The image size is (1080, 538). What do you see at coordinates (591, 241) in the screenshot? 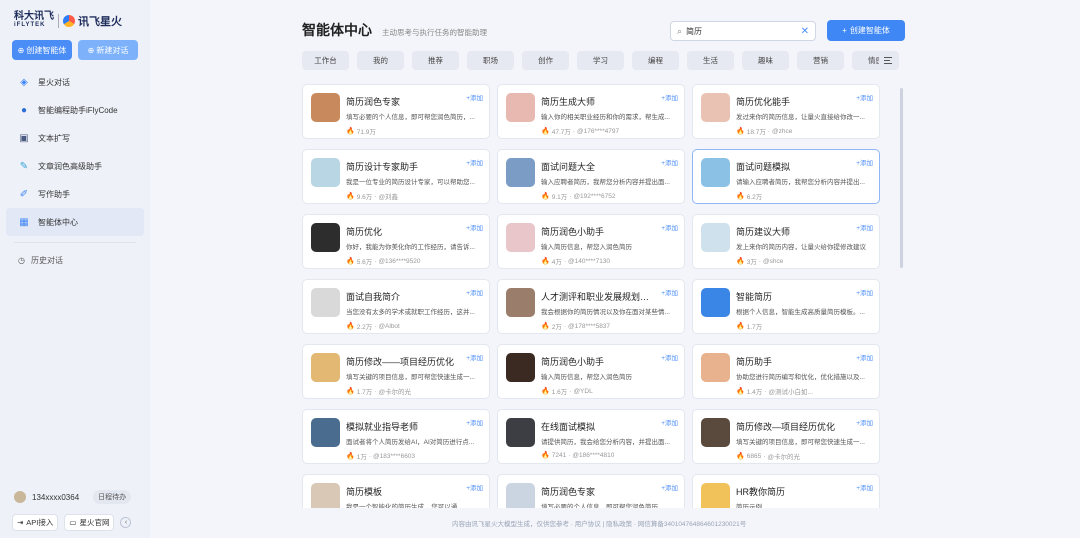
I see `agent-card: 简历润色小助手 输入简历信息，帮您入润色简历 🔥 4万 · @140****7130 +添加` at bounding box center [591, 241].